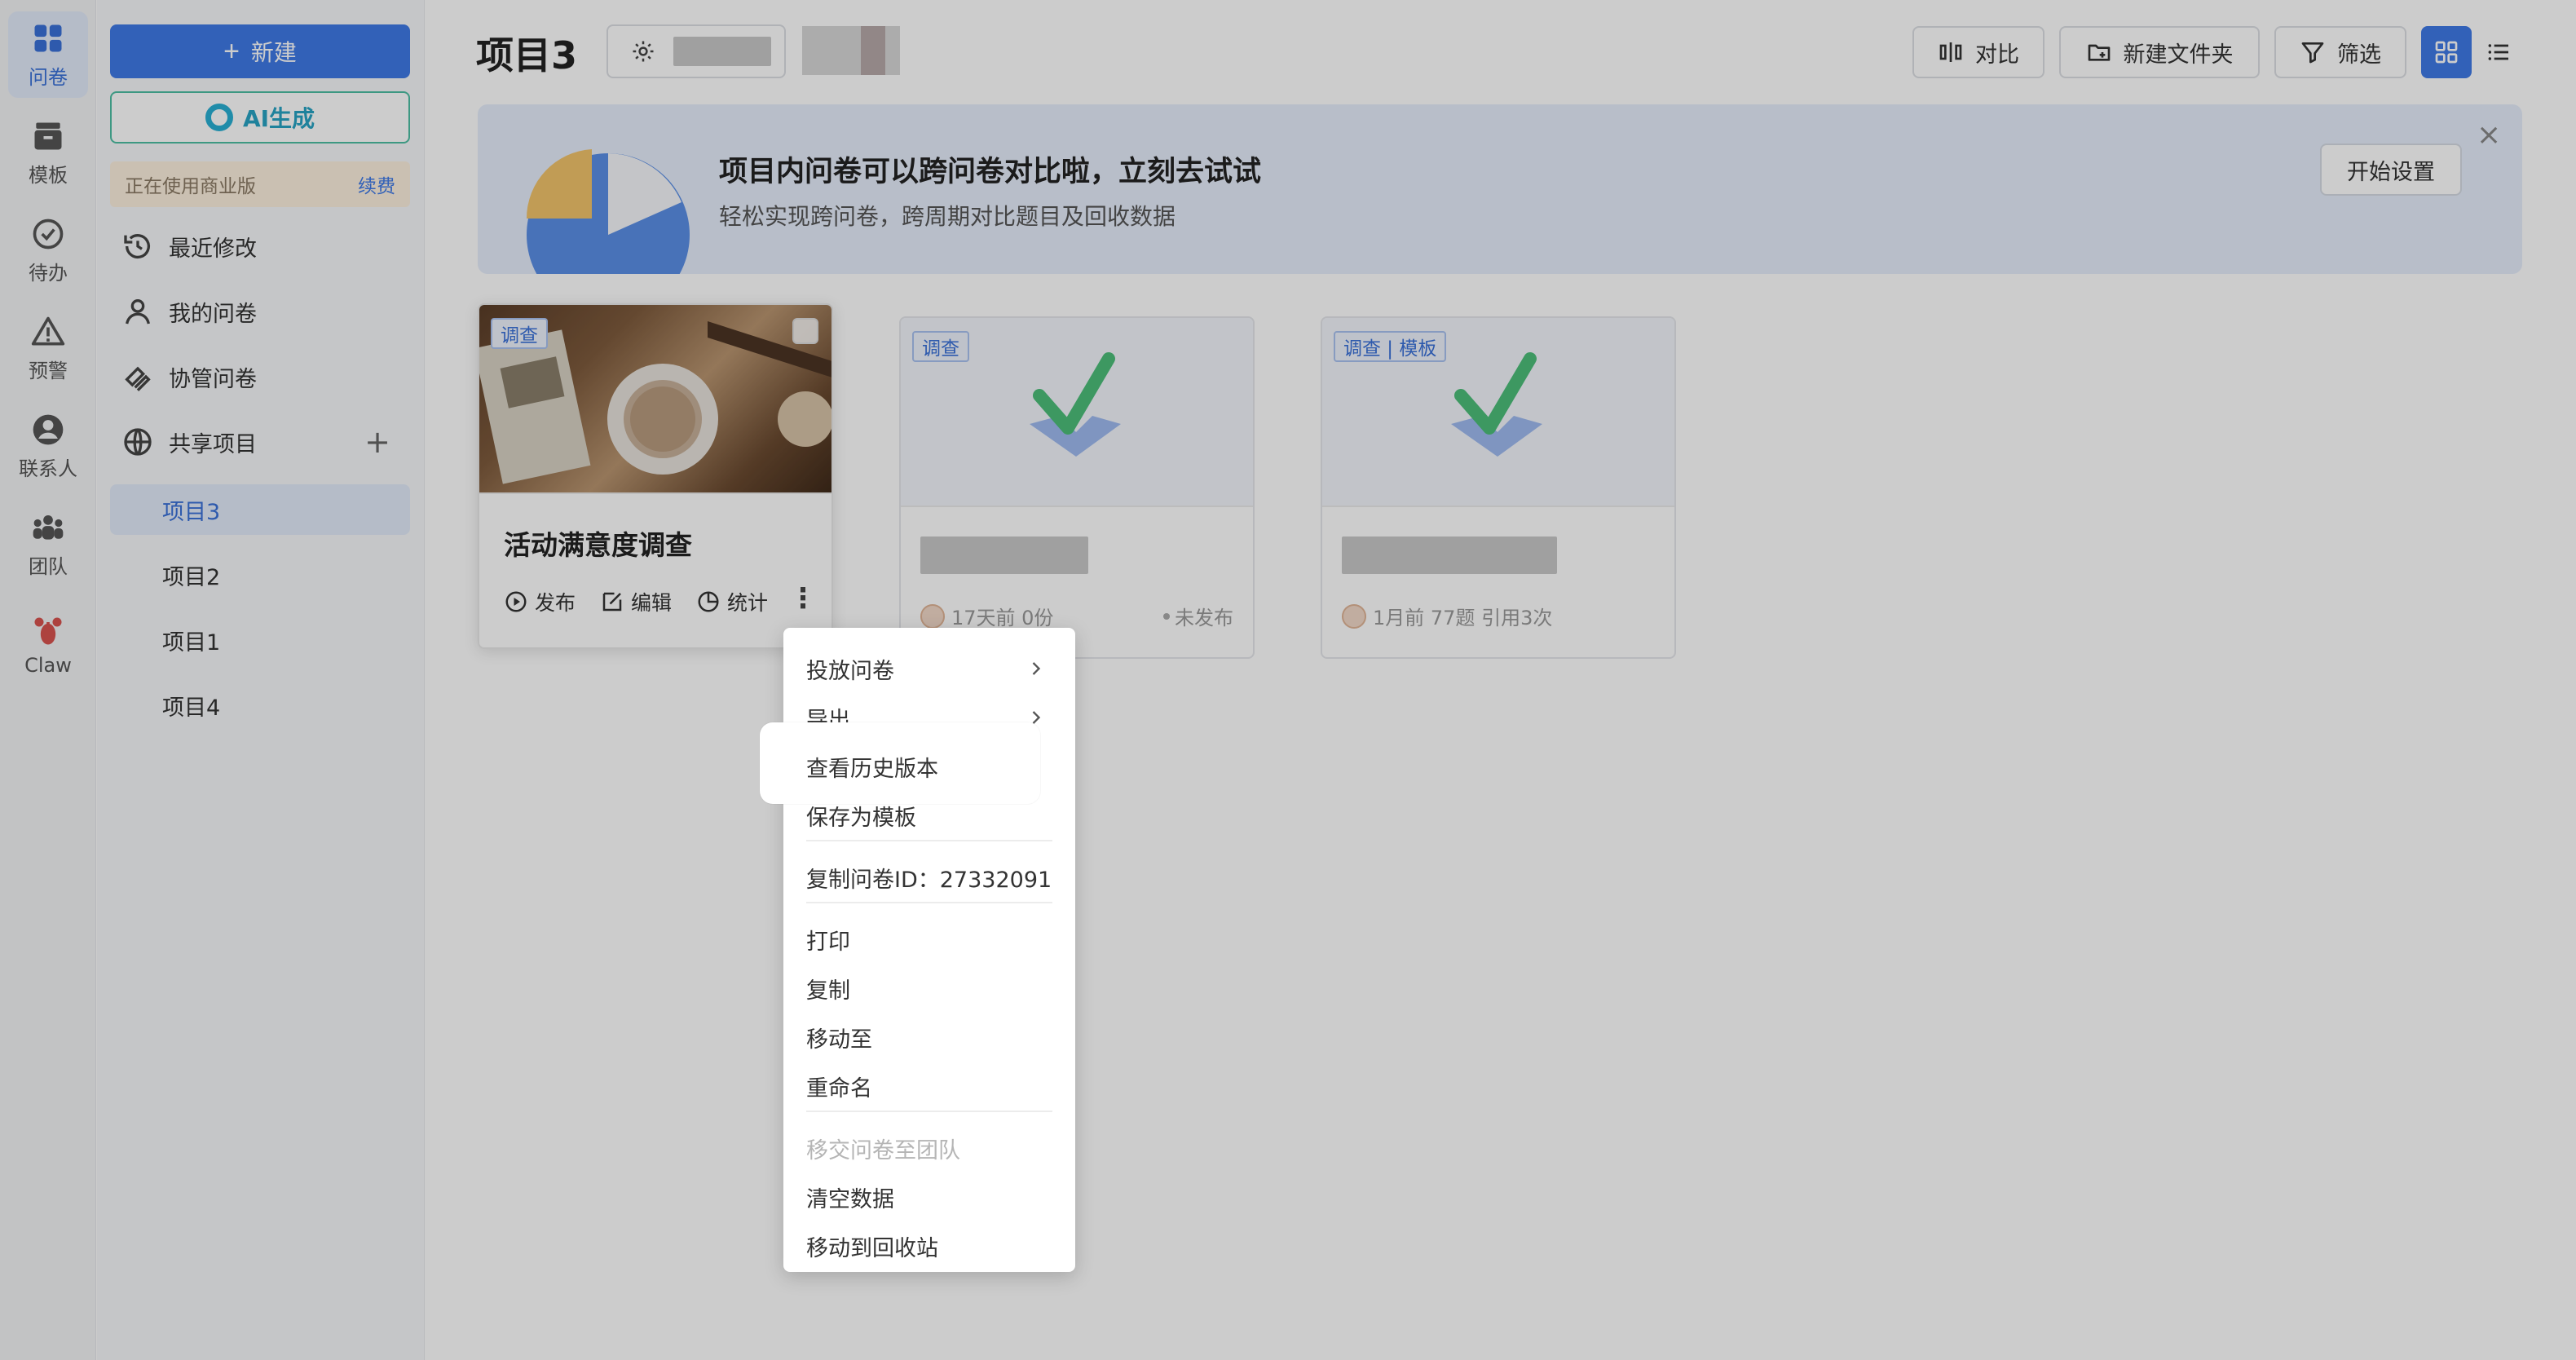 This screenshot has width=2576, height=1360. I want to click on nav-recent: 最近修改, so click(260, 246).